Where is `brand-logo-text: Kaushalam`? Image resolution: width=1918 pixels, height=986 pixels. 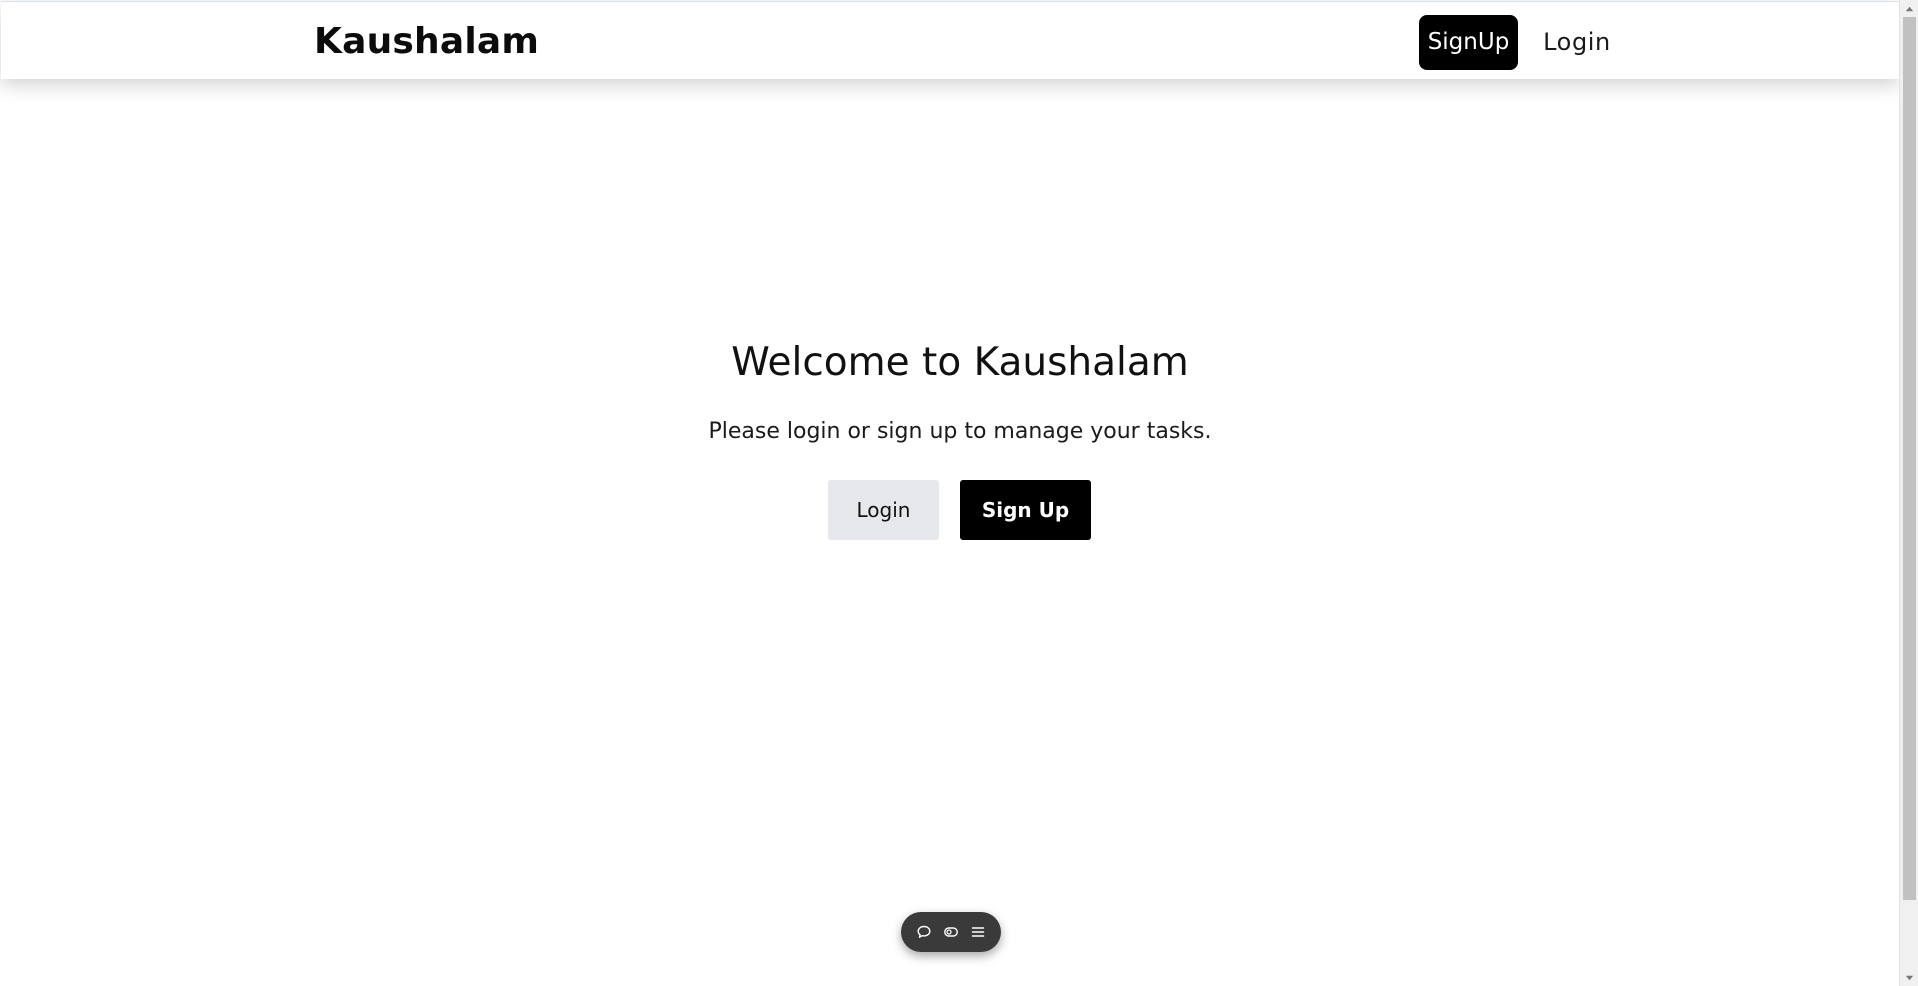 brand-logo-text: Kaushalam is located at coordinates (426, 42).